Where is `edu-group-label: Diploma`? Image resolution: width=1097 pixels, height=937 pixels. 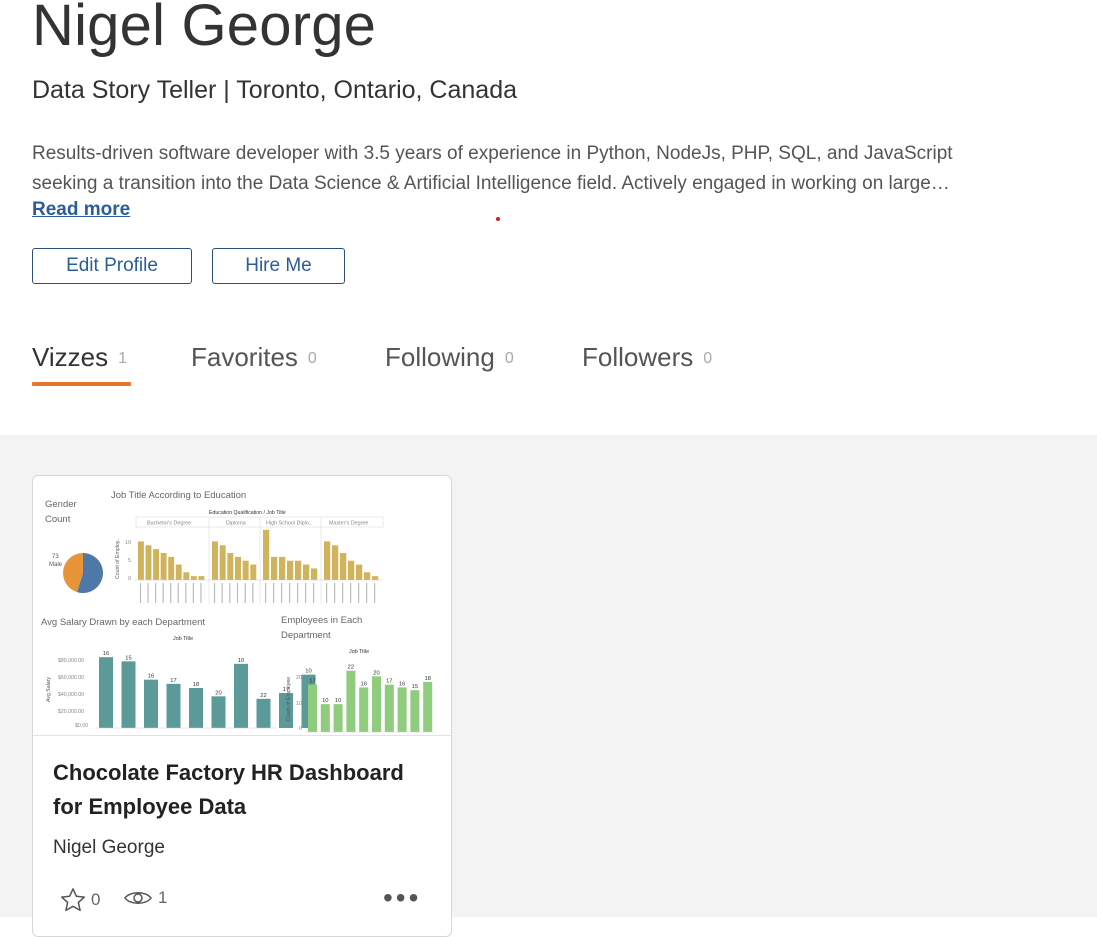
edu-group-label: Diploma is located at coordinates (236, 524).